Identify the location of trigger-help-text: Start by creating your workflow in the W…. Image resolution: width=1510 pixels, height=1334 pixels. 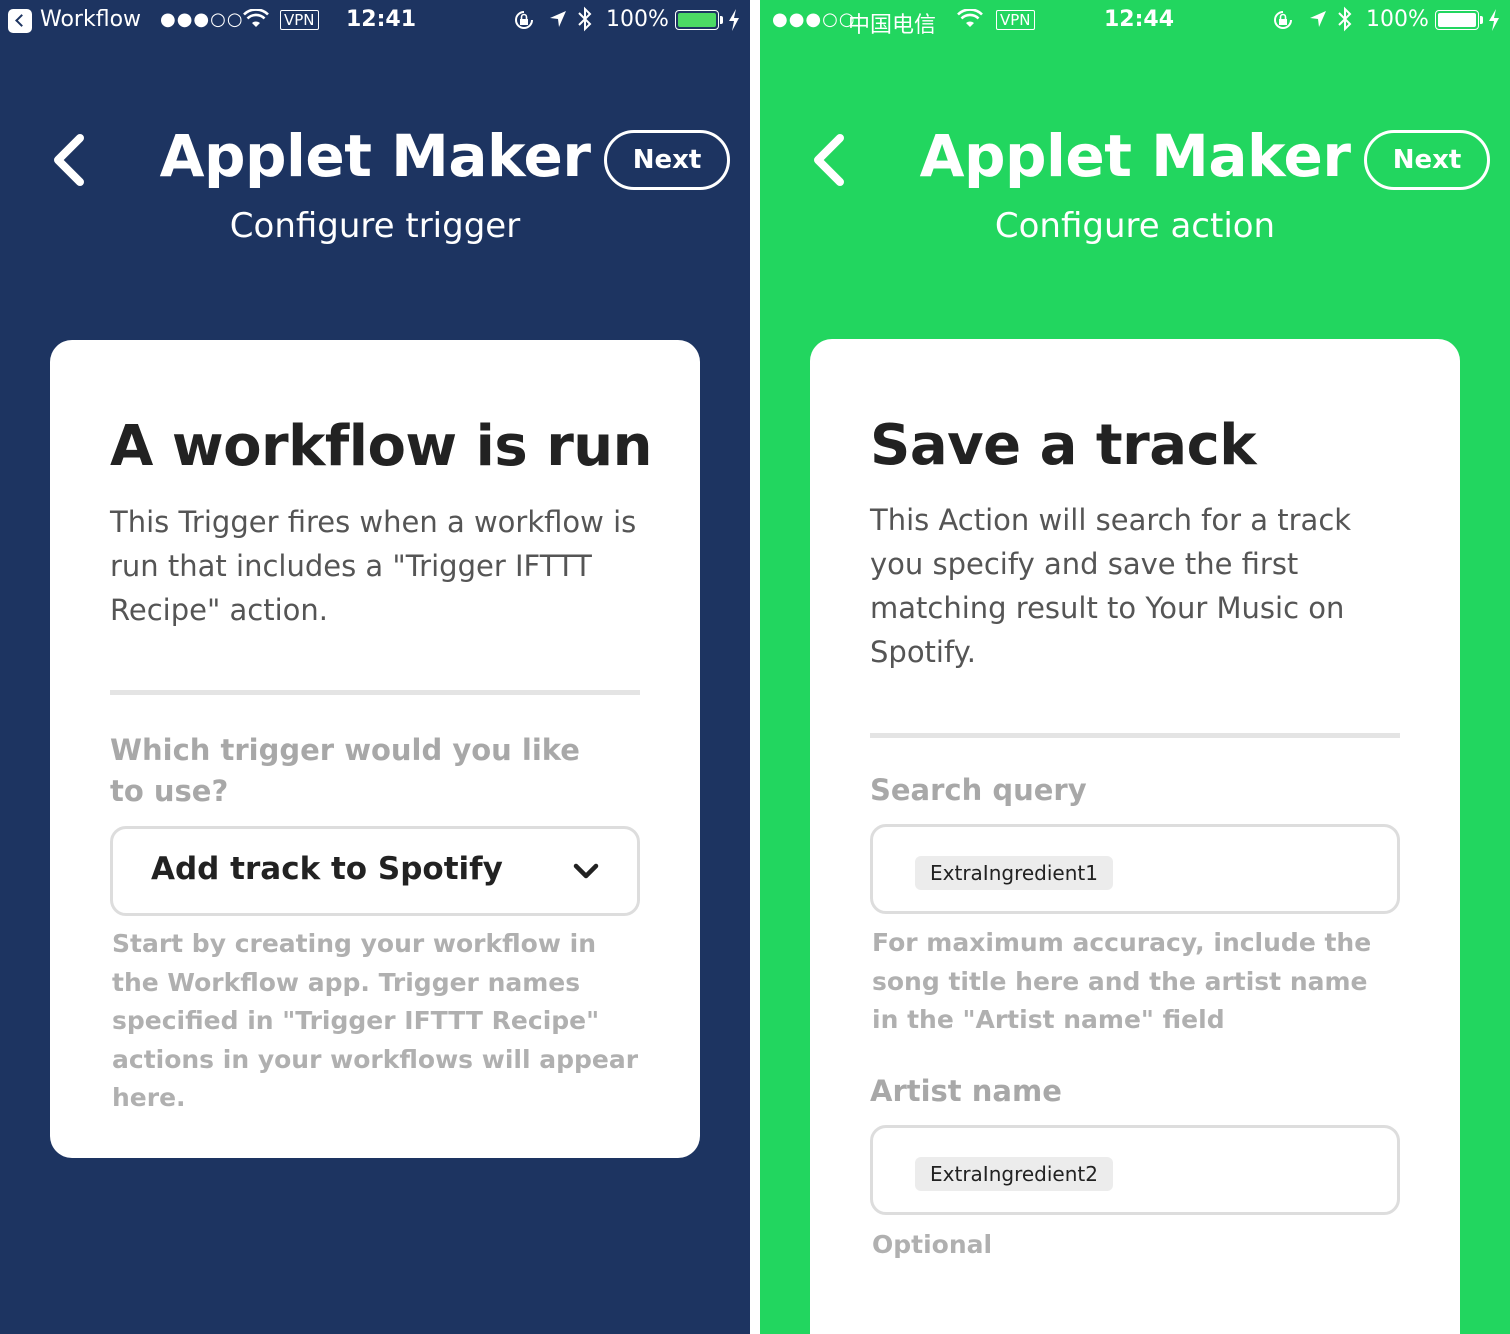
(375, 1020).